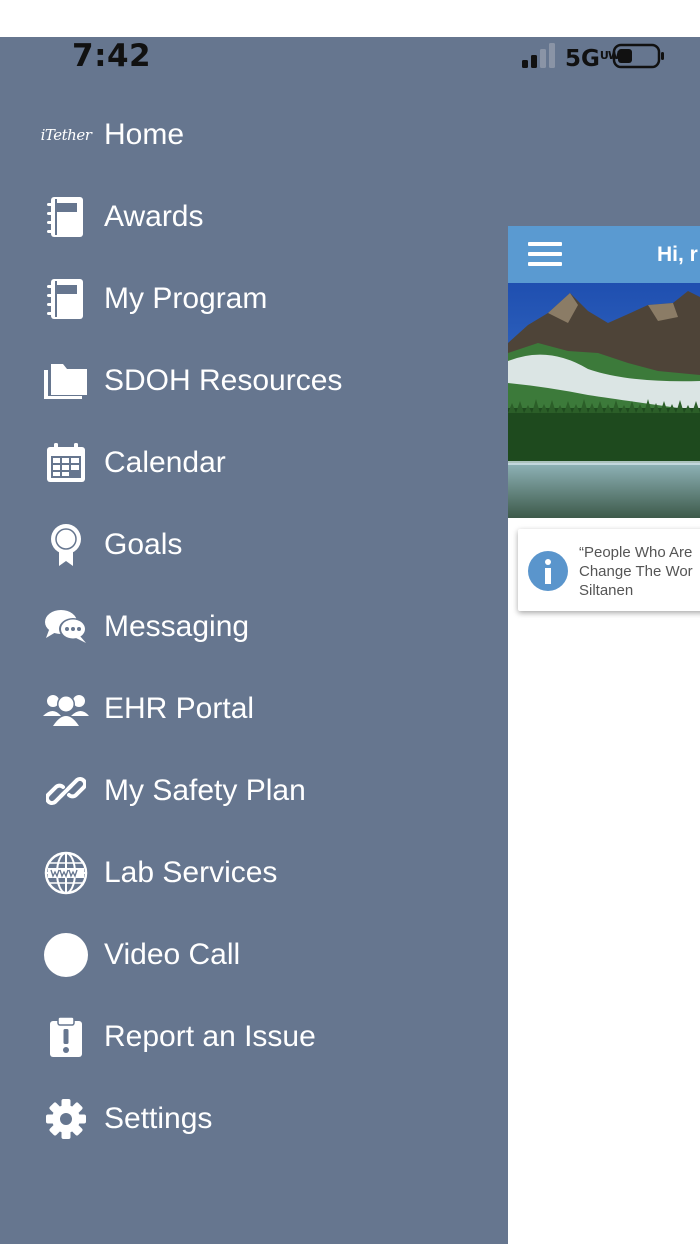  What do you see at coordinates (66, 791) in the screenshot?
I see `link-icon` at bounding box center [66, 791].